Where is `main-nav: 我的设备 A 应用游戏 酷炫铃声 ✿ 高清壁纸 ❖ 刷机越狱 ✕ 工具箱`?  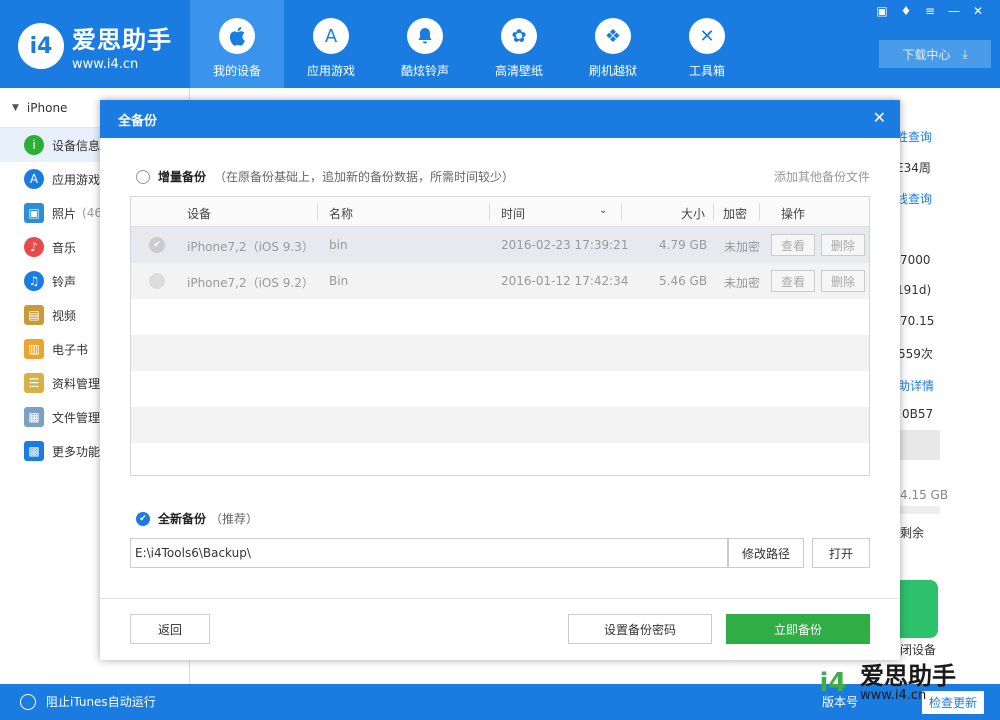
main-nav: 我的设备 A 应用游戏 酷炫铃声 ✿ 高清壁纸 ❖ 刷机越狱 ✕ 工具箱 is located at coordinates (472, 44).